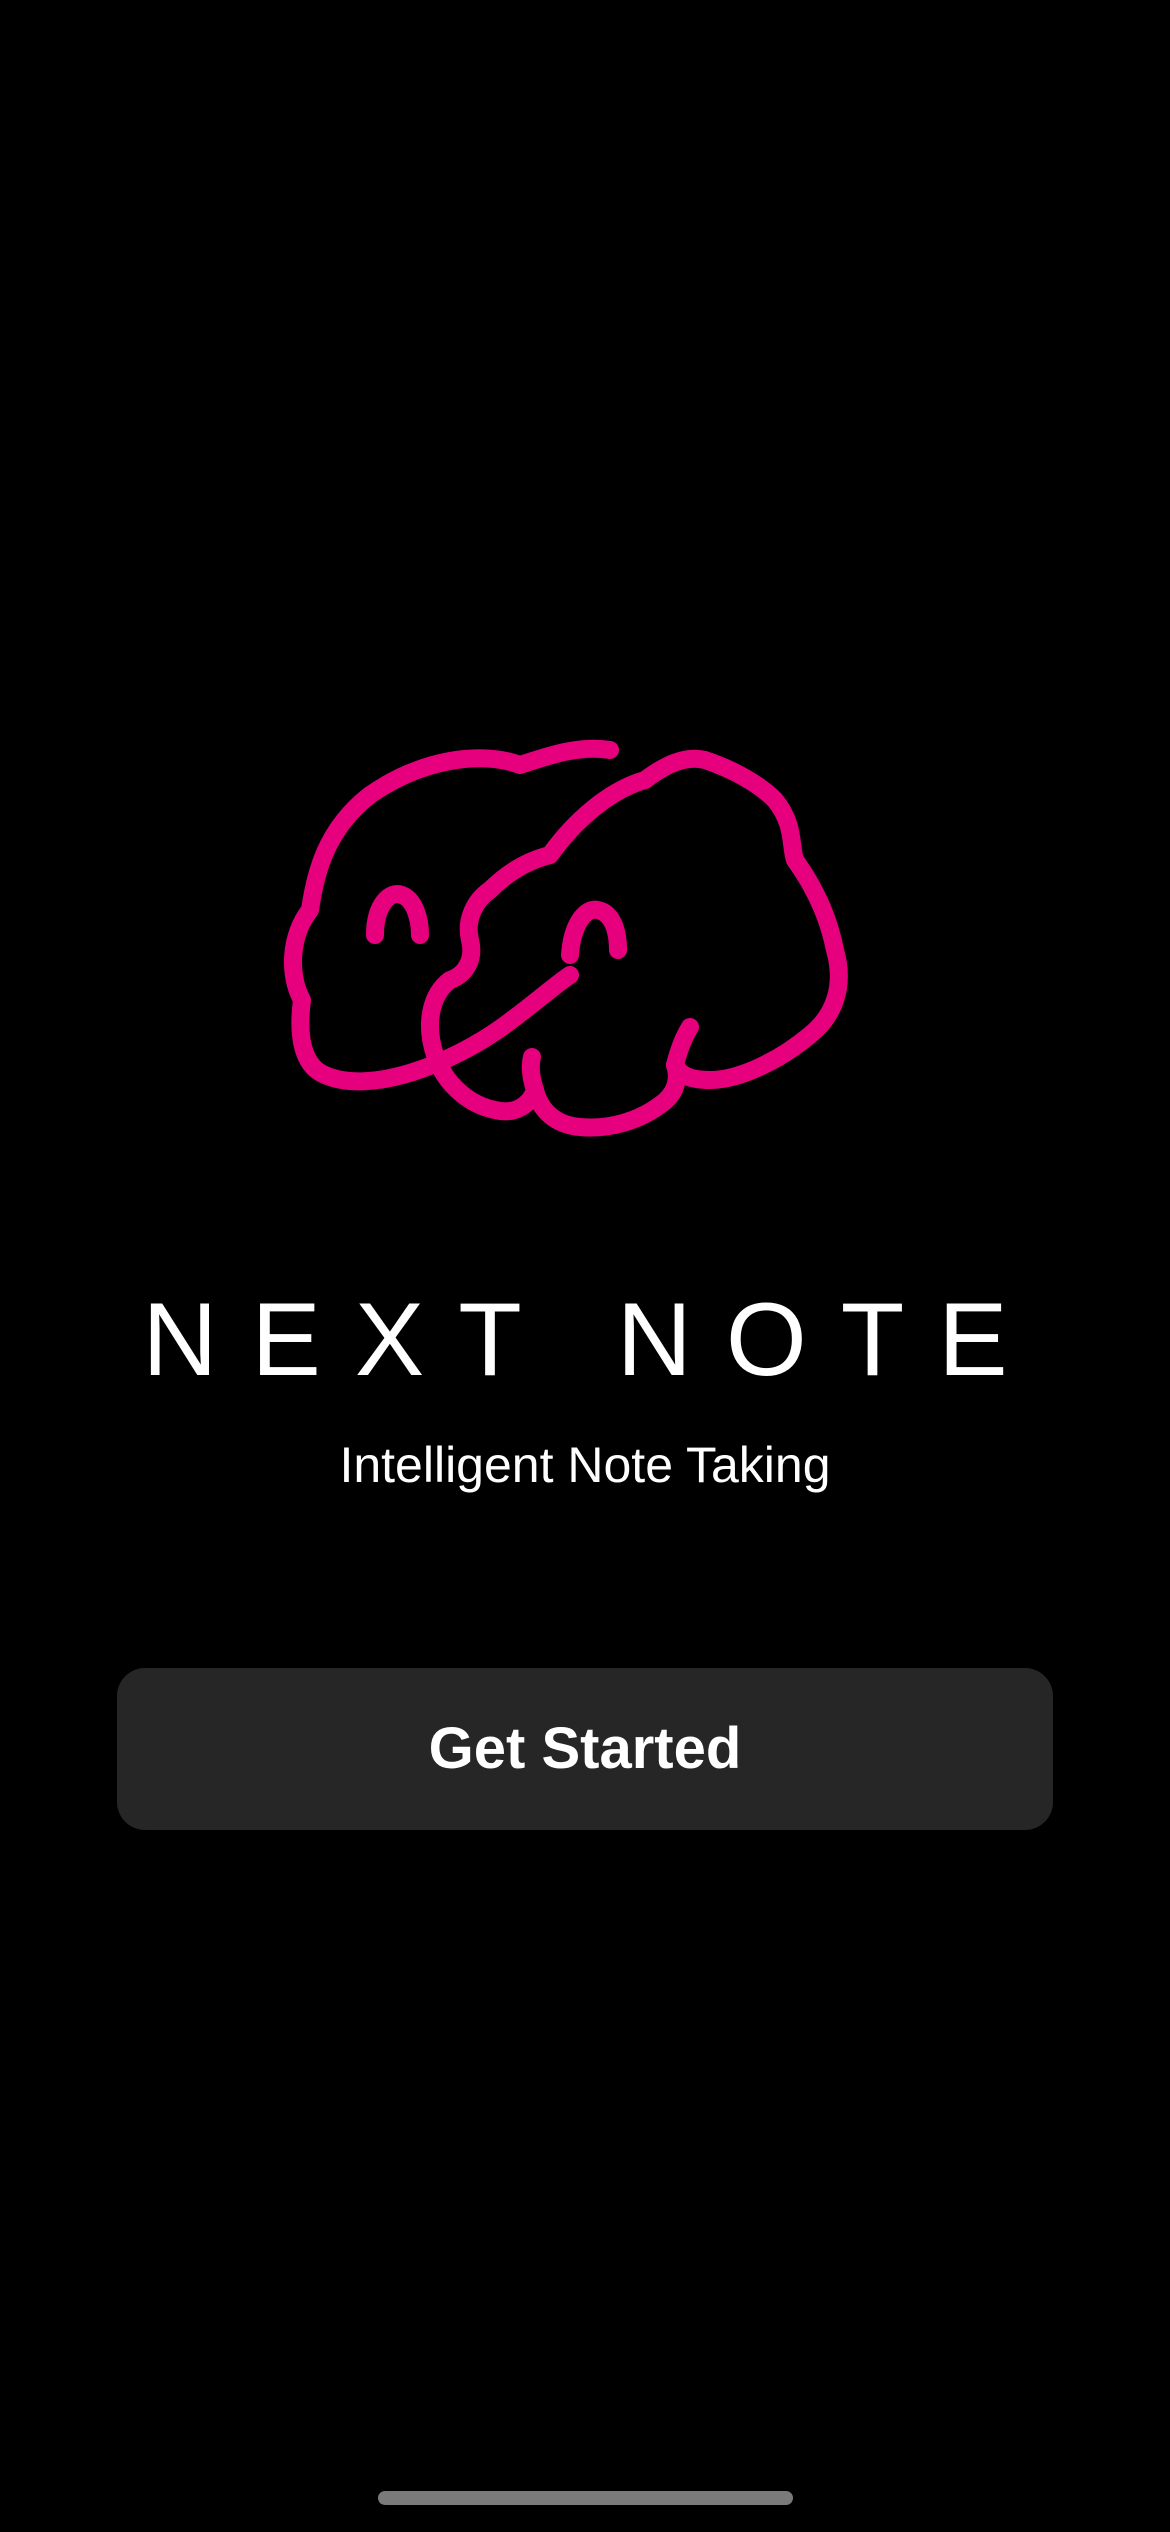 This screenshot has height=2532, width=1170. What do you see at coordinates (585, 1465) in the screenshot?
I see `app-subtitle: Intelligent Note Taking` at bounding box center [585, 1465].